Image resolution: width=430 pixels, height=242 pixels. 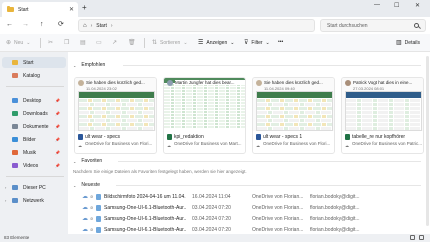 I want to click on sidebar-item-label: Bilder, so click(x=29, y=139).